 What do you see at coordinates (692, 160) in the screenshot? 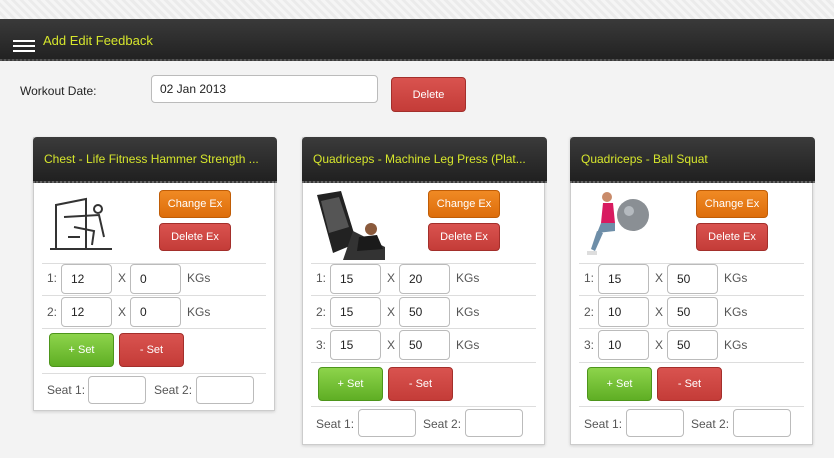
I see `exercise-title: Quadriceps - Ball Squat` at bounding box center [692, 160].